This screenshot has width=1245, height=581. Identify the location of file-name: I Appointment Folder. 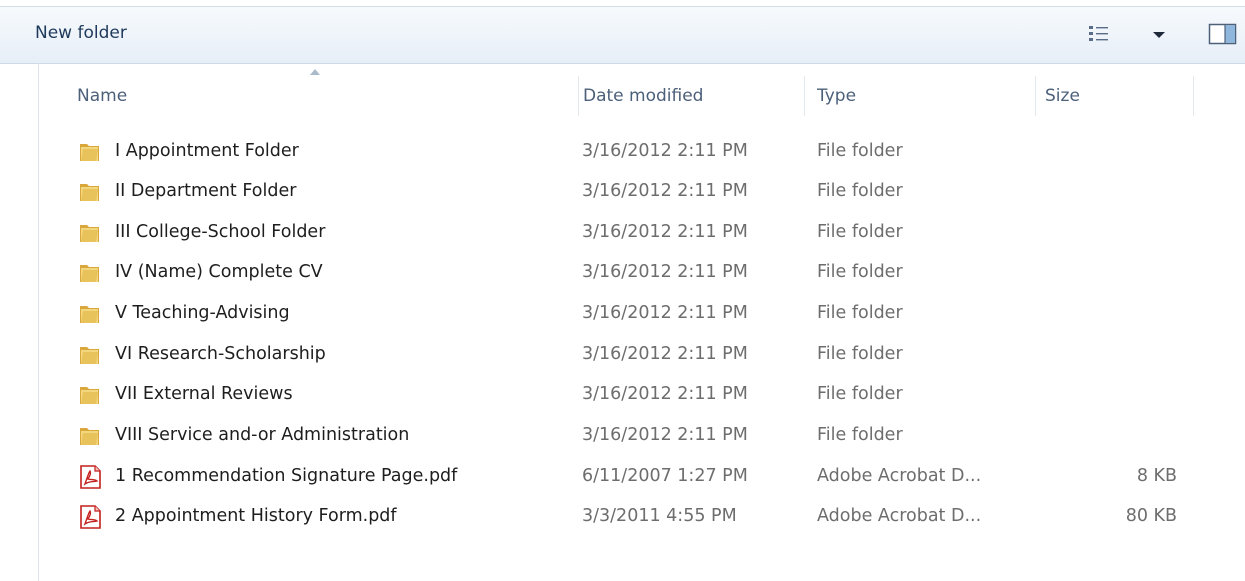
(207, 151).